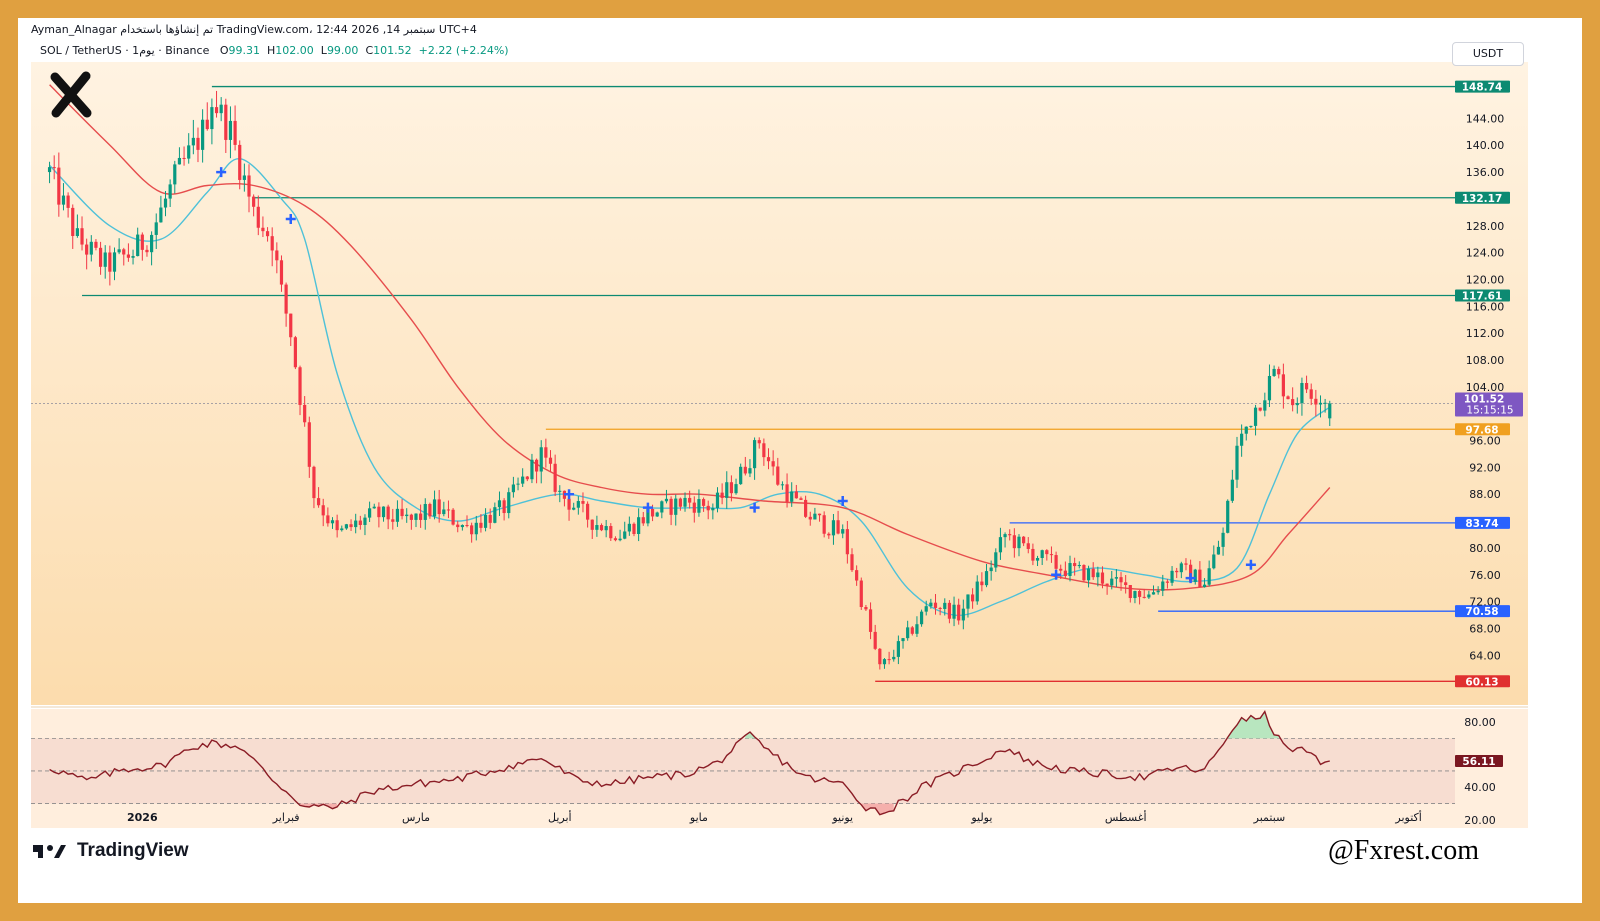 The width and height of the screenshot is (1600, 921). I want to click on time-tick-label: أكتوبر, so click(1407, 817).